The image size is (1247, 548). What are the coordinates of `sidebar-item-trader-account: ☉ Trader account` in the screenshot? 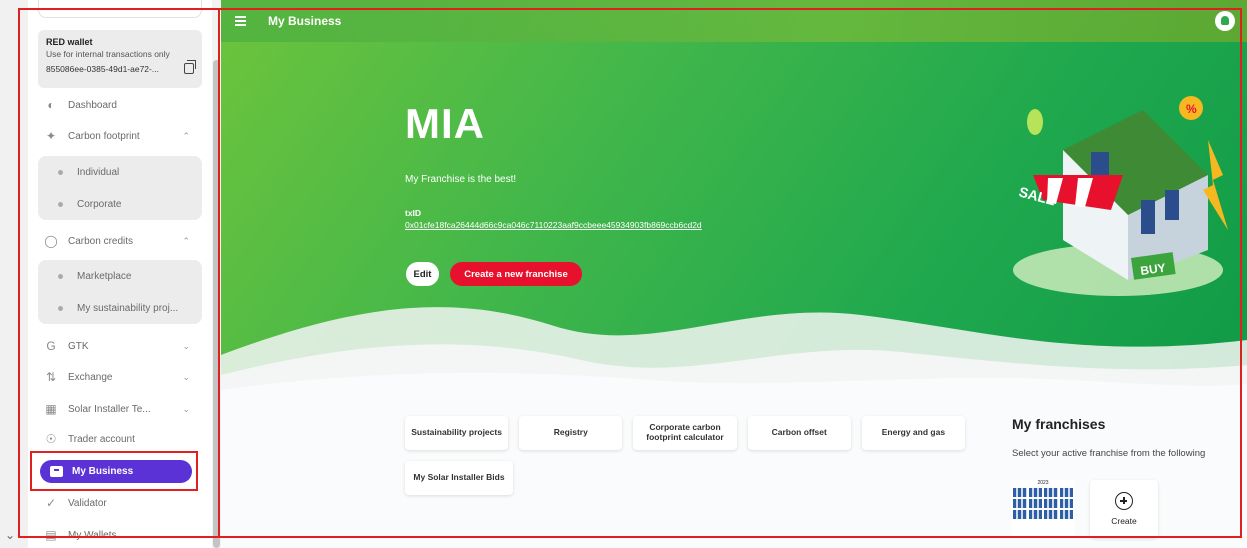 It's located at (120, 439).